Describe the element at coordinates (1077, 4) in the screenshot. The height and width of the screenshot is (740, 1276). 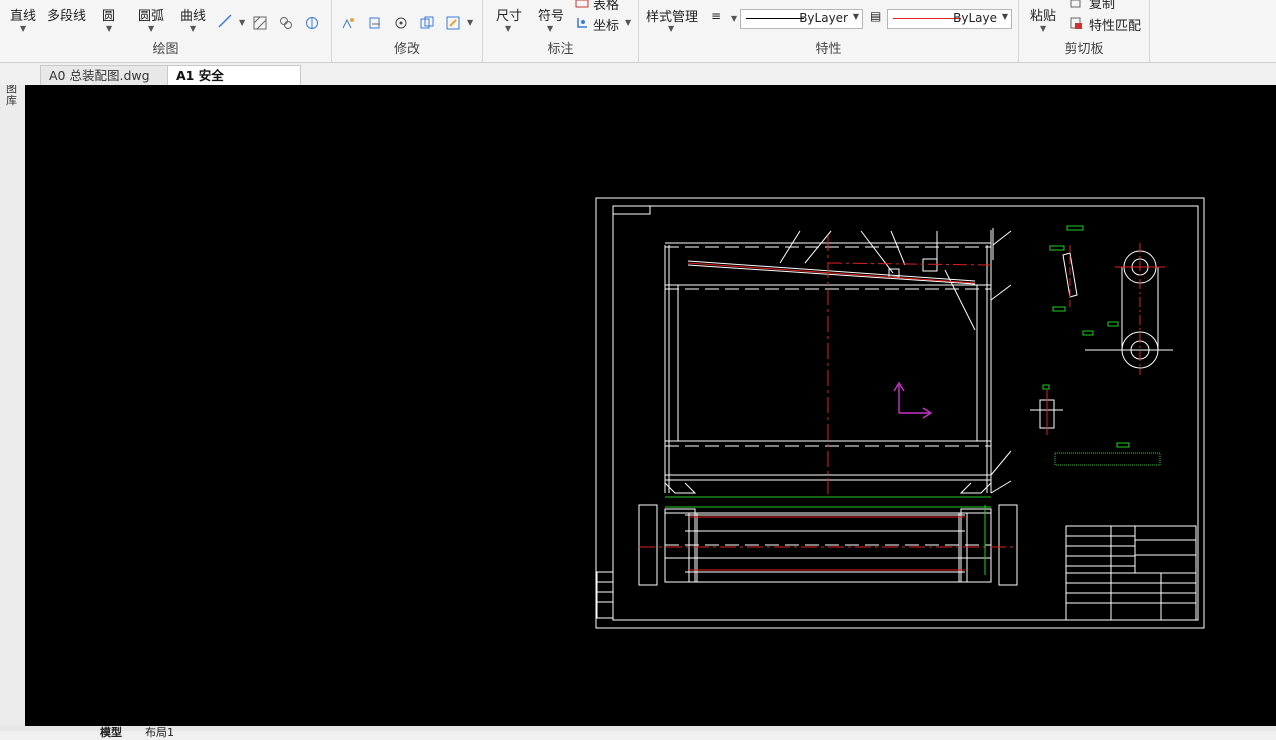
I see `copy-icon` at that location.